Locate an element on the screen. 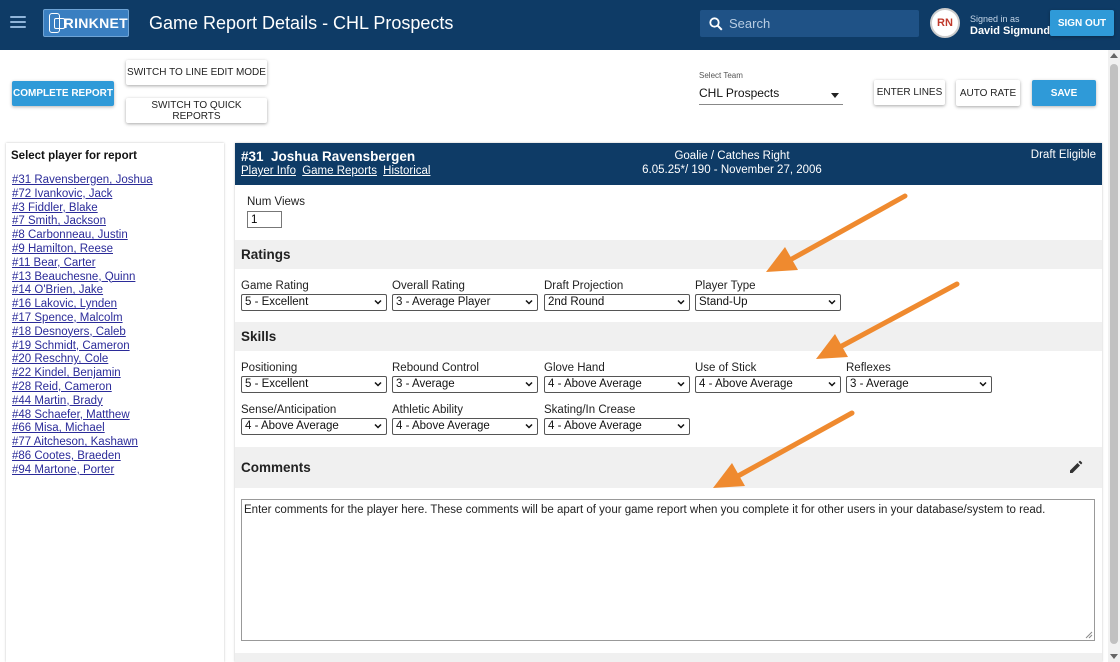 The height and width of the screenshot is (662, 1120). list-item: #22 Kindel, Benjamin is located at coordinates (82, 374).